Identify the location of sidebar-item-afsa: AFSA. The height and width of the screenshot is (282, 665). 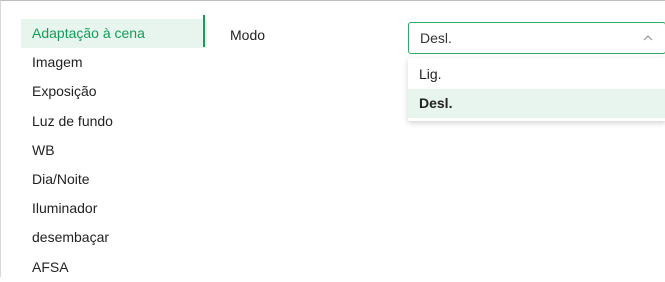
(114, 267).